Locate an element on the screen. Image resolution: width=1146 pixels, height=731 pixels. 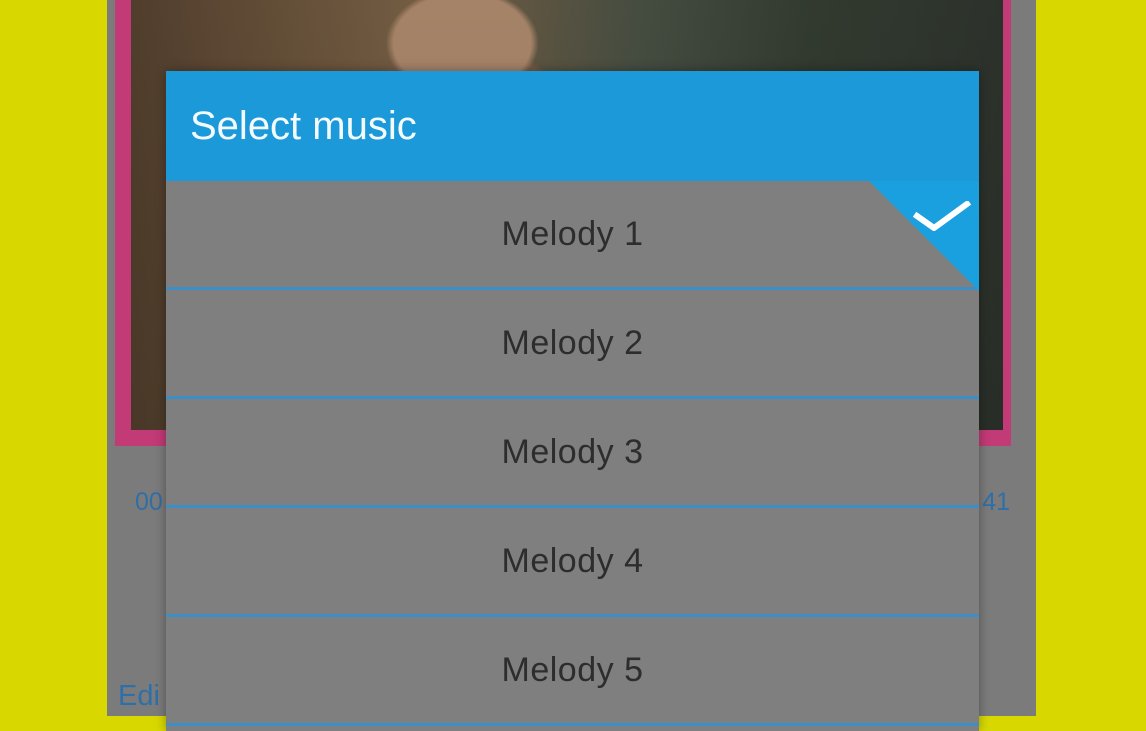
start-time-label: 00 is located at coordinates (149, 502).